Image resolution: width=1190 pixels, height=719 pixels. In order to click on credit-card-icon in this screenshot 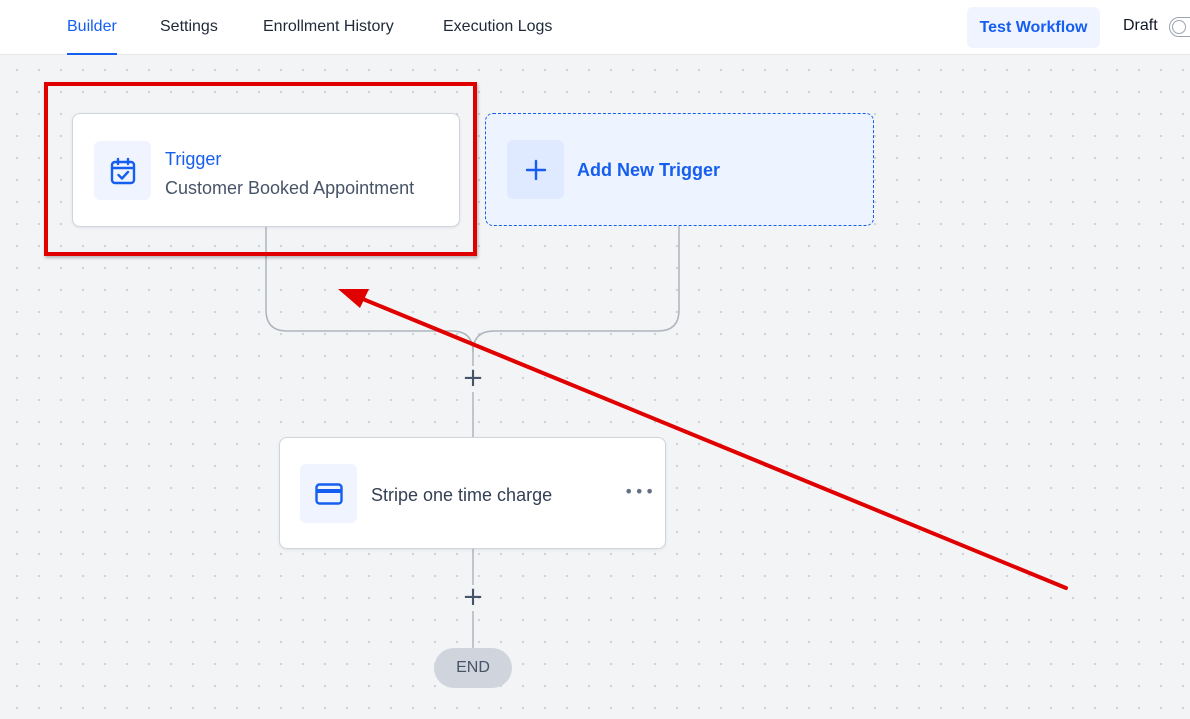, I will do `click(328, 493)`.